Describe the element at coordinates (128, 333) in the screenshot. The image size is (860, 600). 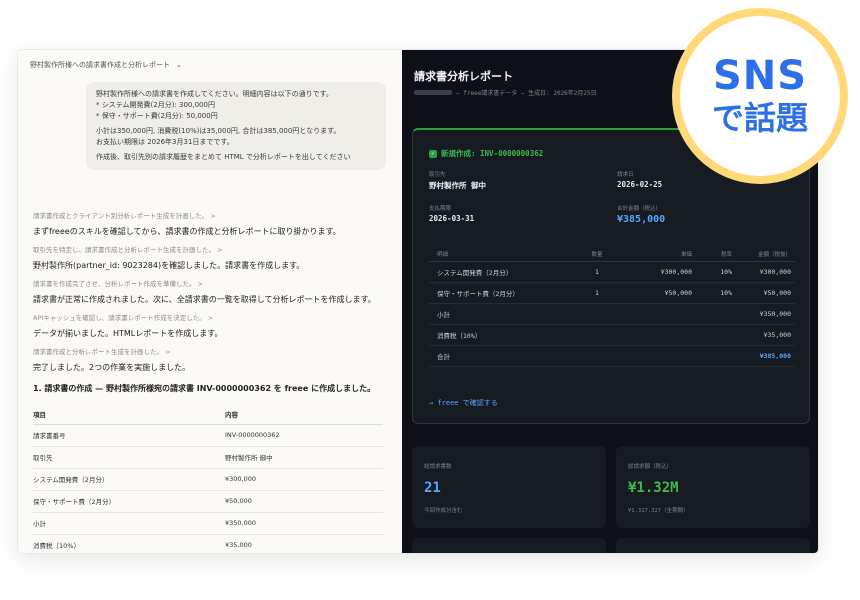
I see `assistant-message: データが揃いました。HTMLレポートを作成します。` at that location.